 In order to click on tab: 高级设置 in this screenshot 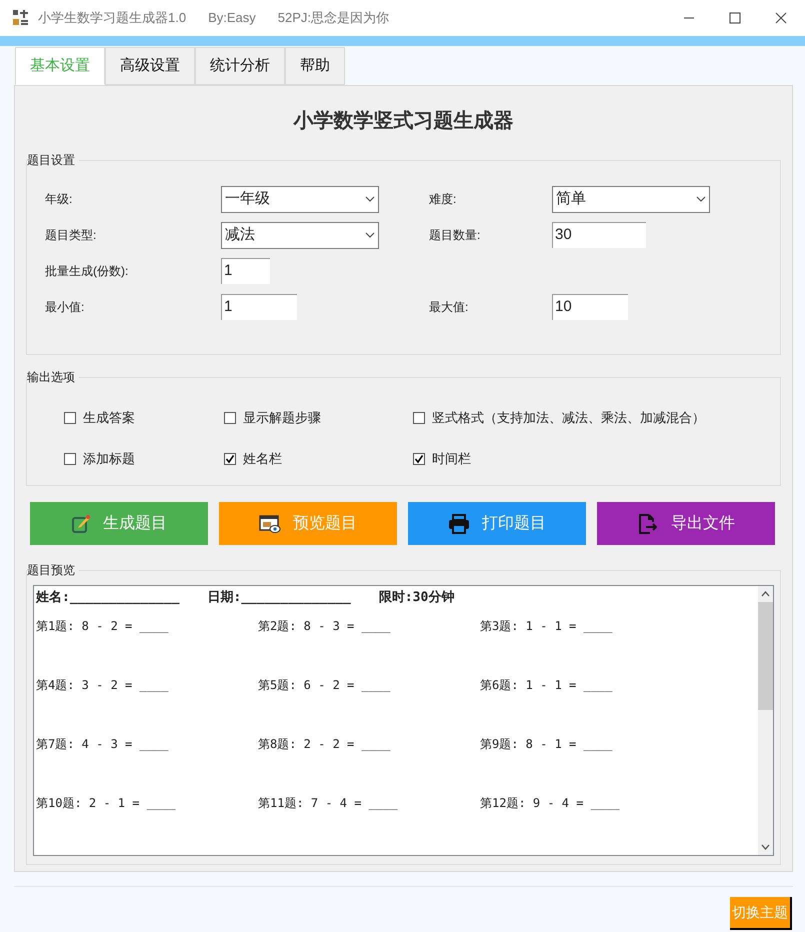, I will do `click(150, 66)`.